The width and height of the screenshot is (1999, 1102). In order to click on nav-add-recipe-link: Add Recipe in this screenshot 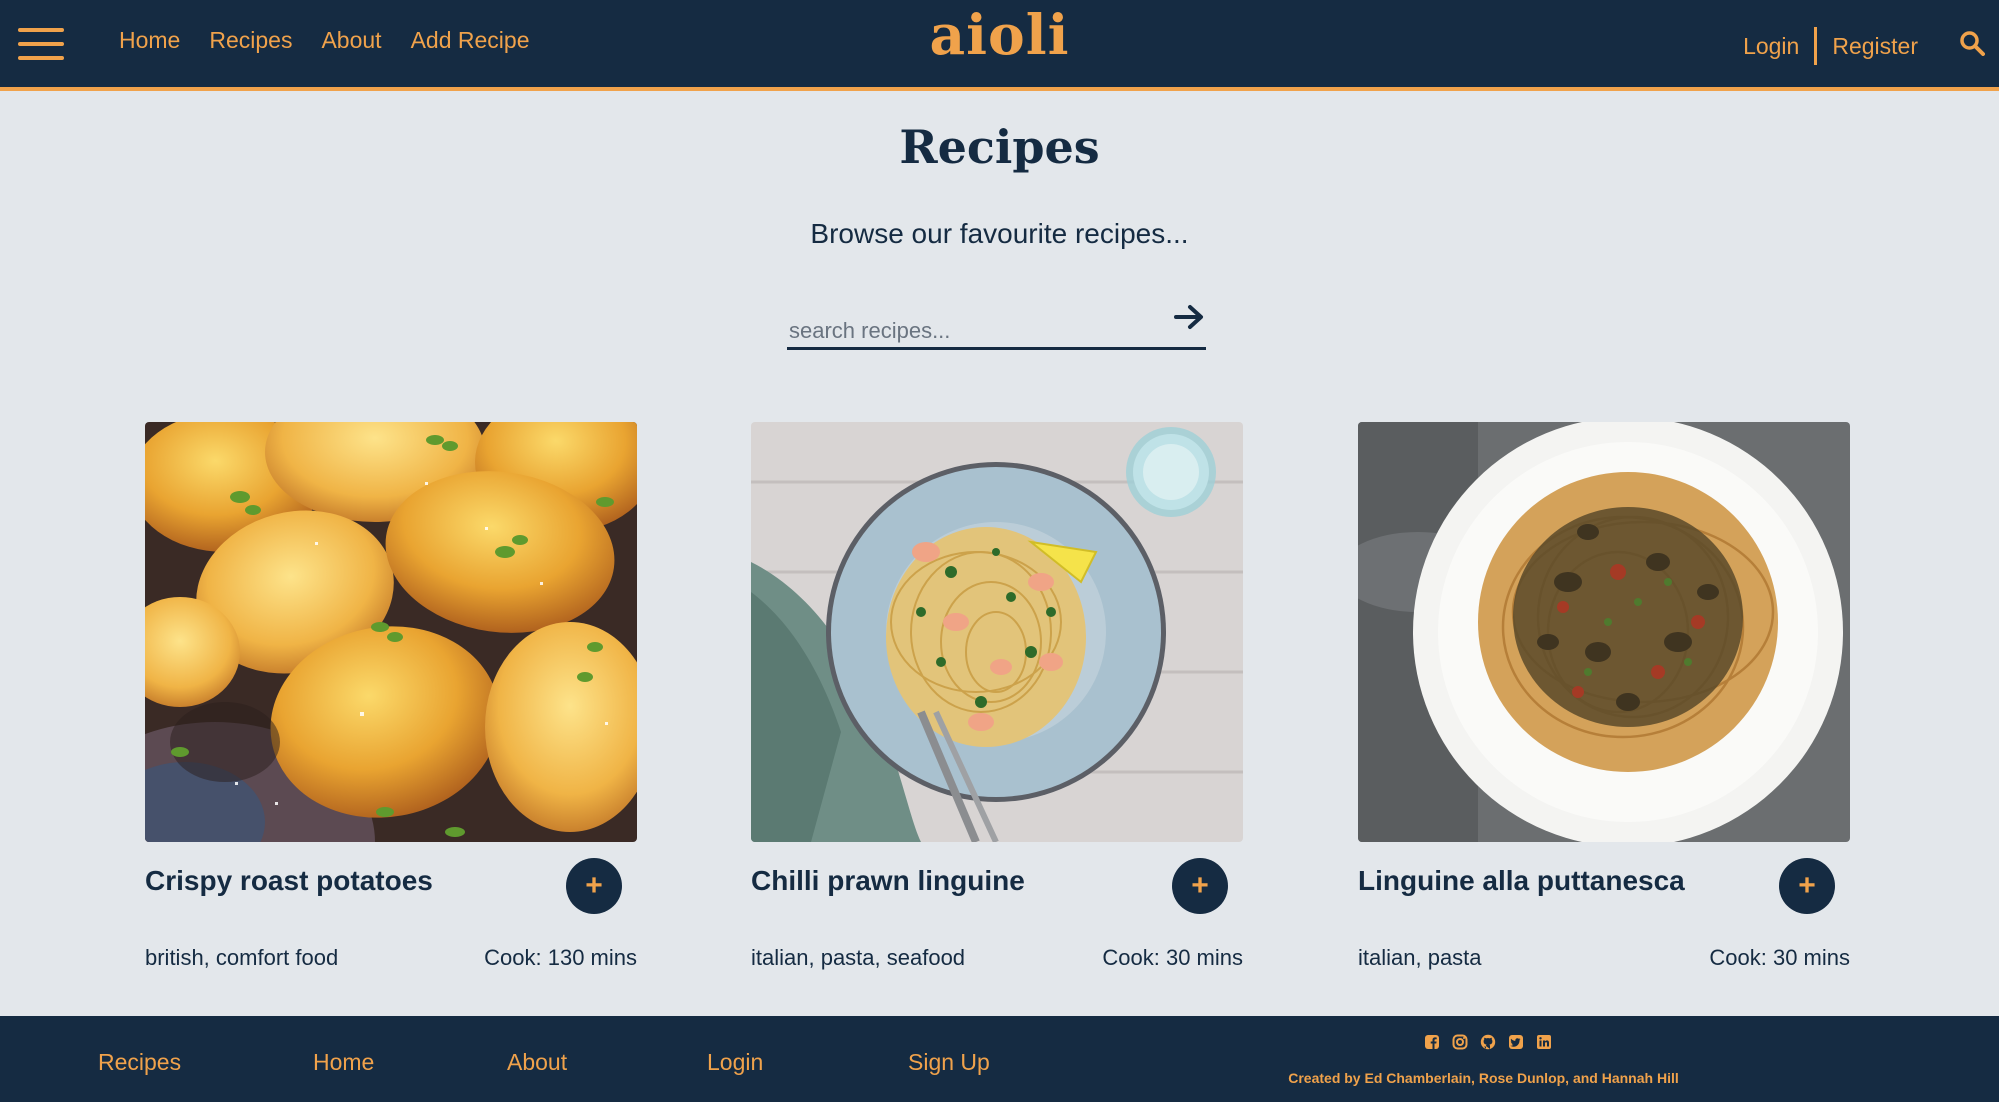, I will do `click(470, 40)`.